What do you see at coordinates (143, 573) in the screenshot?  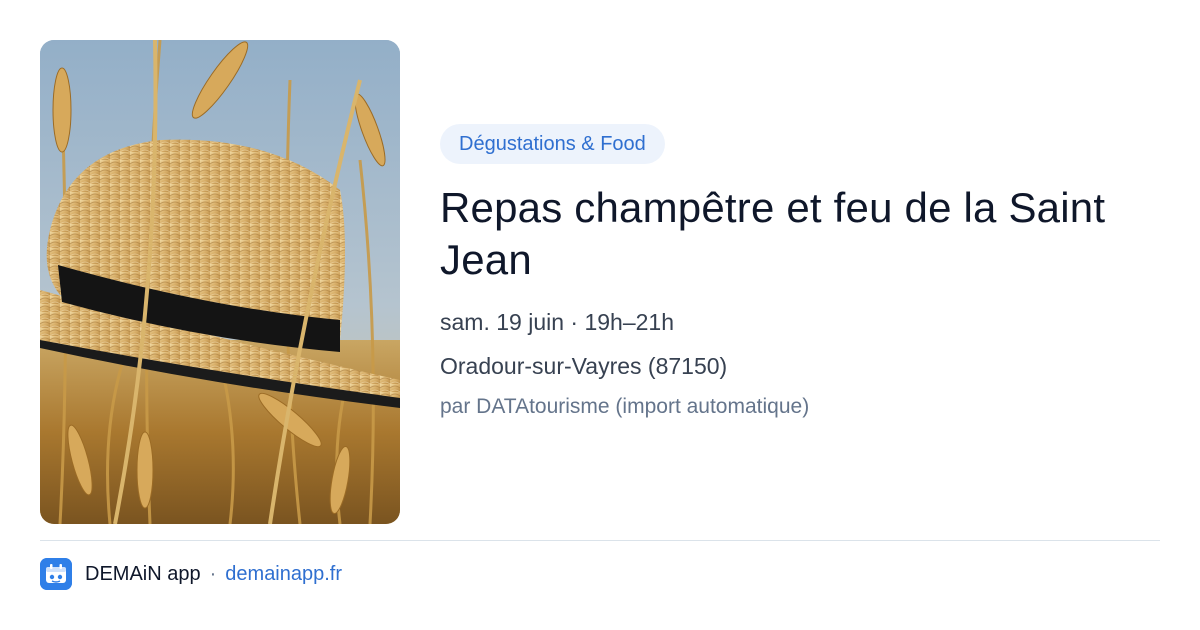 I see `app-name: DEMAiN app` at bounding box center [143, 573].